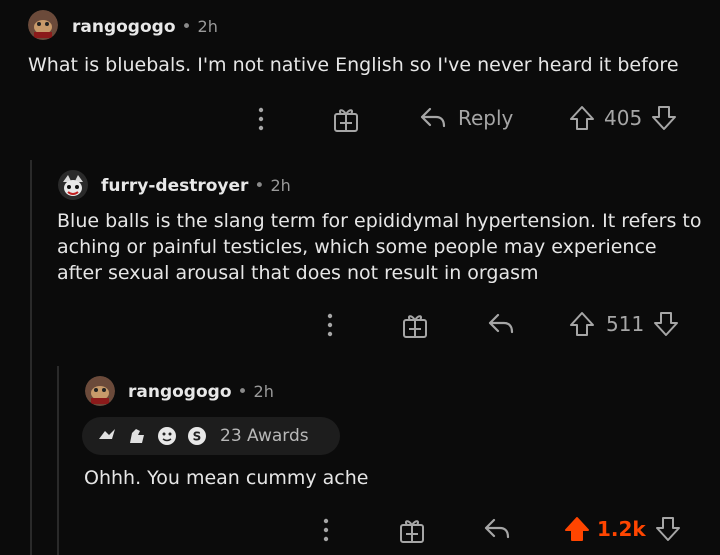 Image resolution: width=720 pixels, height=555 pixels. I want to click on username: furry-destroyer, so click(174, 186).